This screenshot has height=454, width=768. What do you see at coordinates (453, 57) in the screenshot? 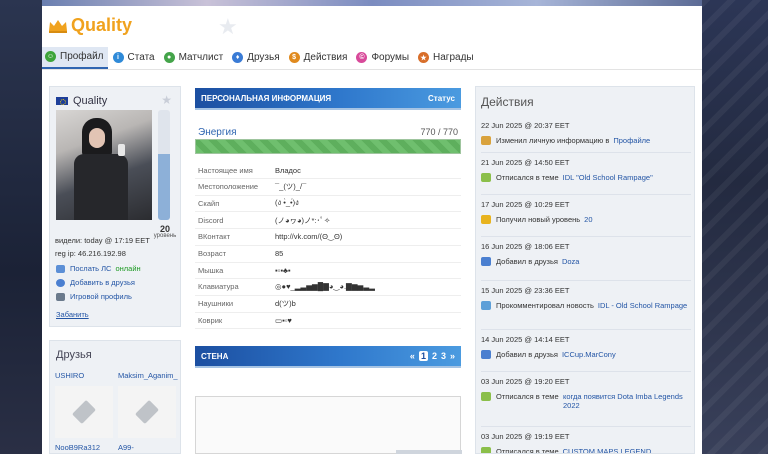
I see `tab-label: Награды` at bounding box center [453, 57].